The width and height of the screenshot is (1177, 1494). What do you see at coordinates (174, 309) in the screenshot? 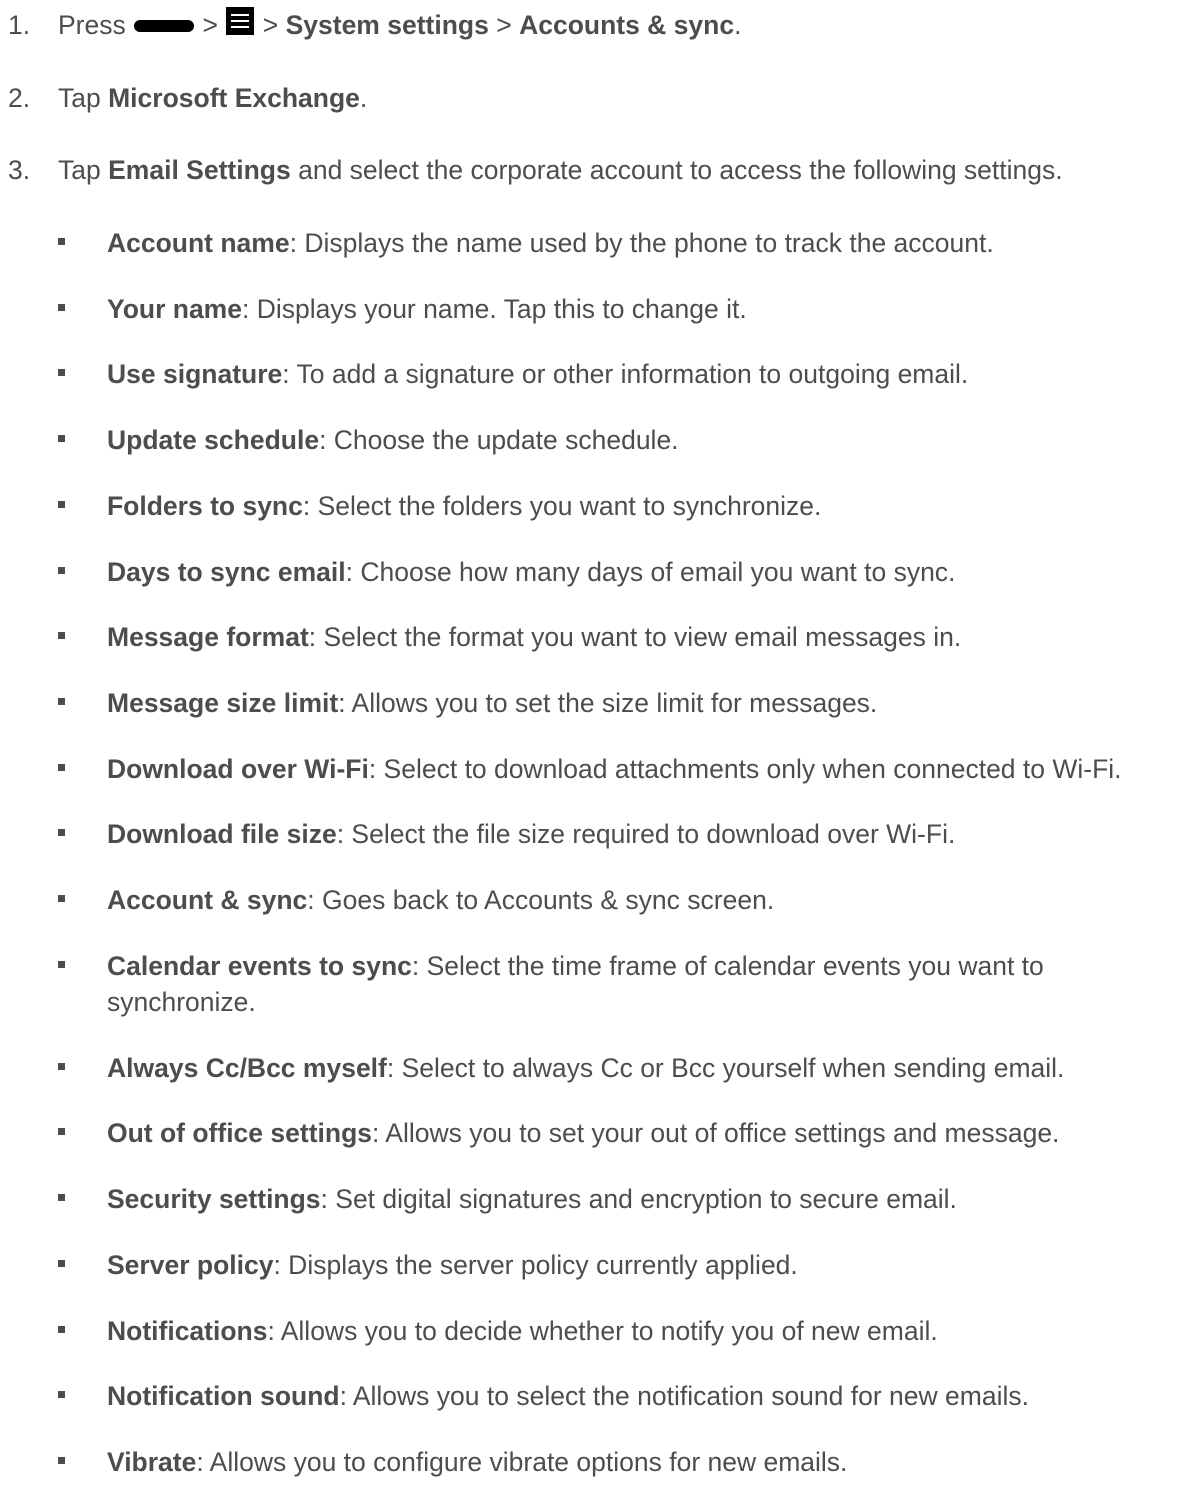
I see `setting-term: Your name` at bounding box center [174, 309].